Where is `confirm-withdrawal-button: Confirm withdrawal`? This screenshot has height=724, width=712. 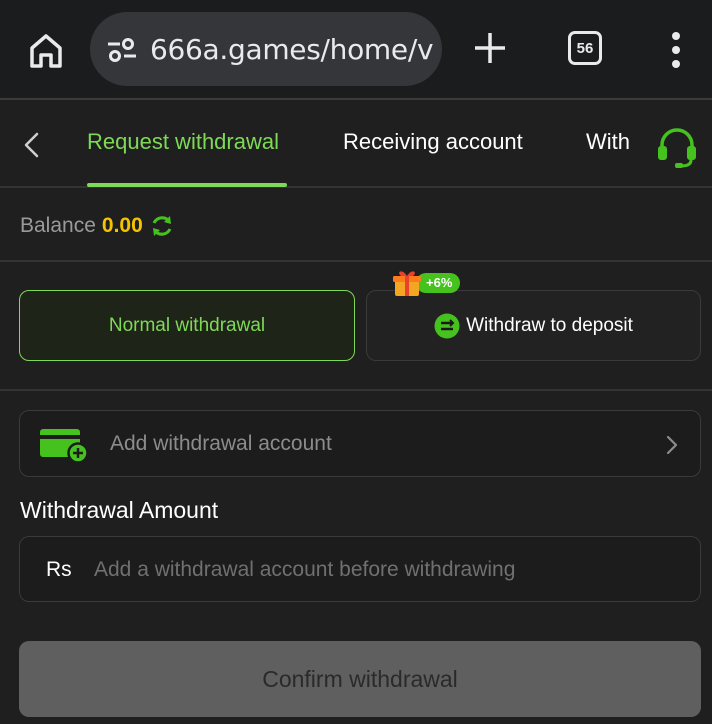
confirm-withdrawal-button: Confirm withdrawal is located at coordinates (360, 679).